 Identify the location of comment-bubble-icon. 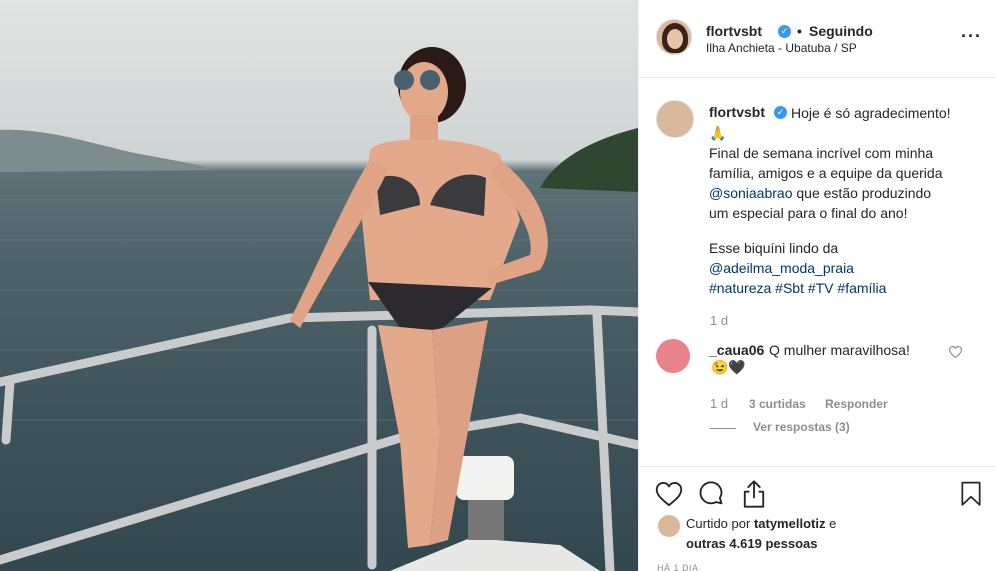
(711, 494).